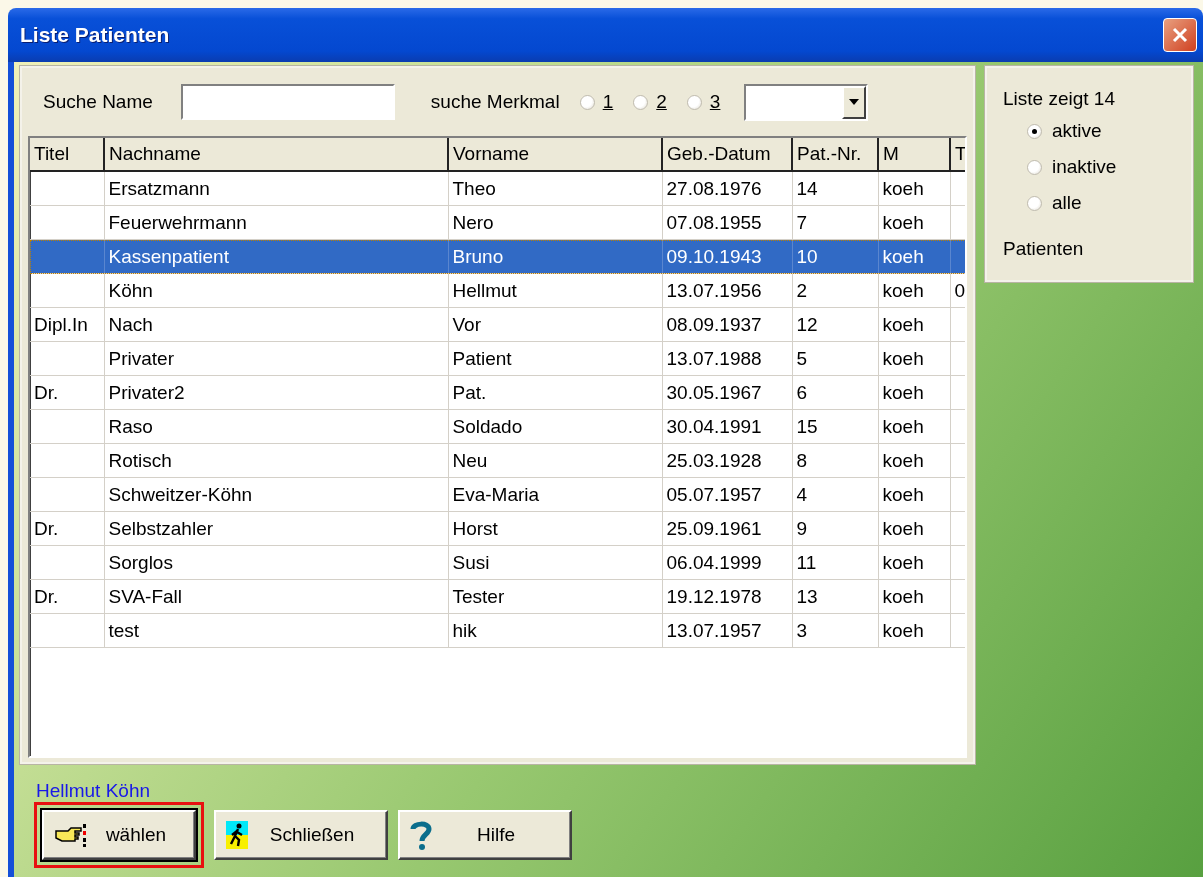 Image resolution: width=1203 pixels, height=877 pixels. I want to click on column-header: Nachname, so click(276, 154).